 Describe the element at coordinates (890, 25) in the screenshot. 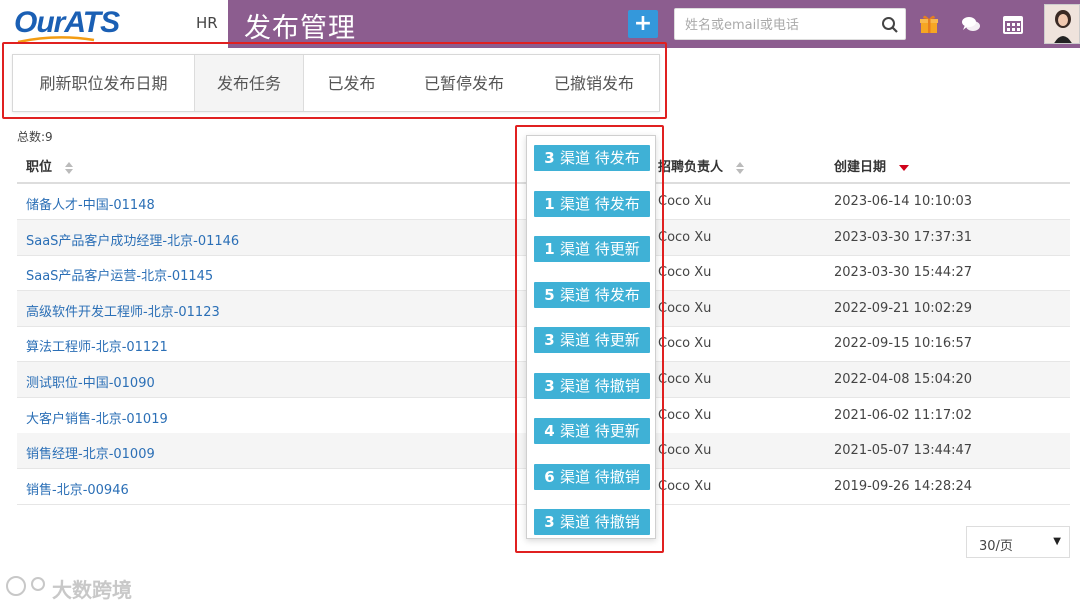

I see `search-icon` at that location.